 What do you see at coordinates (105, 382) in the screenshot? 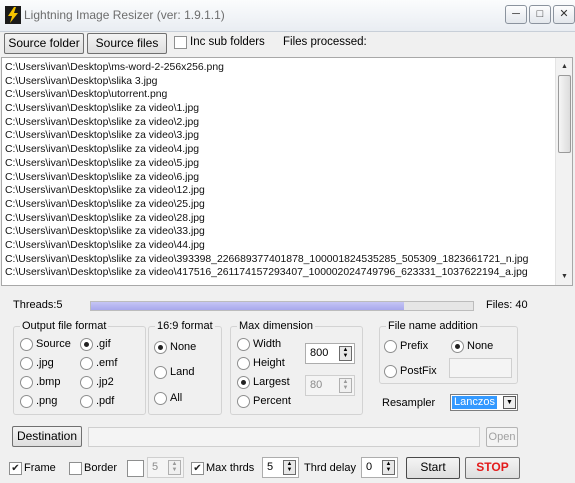
I see `format-jp2-label: .jp2` at bounding box center [105, 382].